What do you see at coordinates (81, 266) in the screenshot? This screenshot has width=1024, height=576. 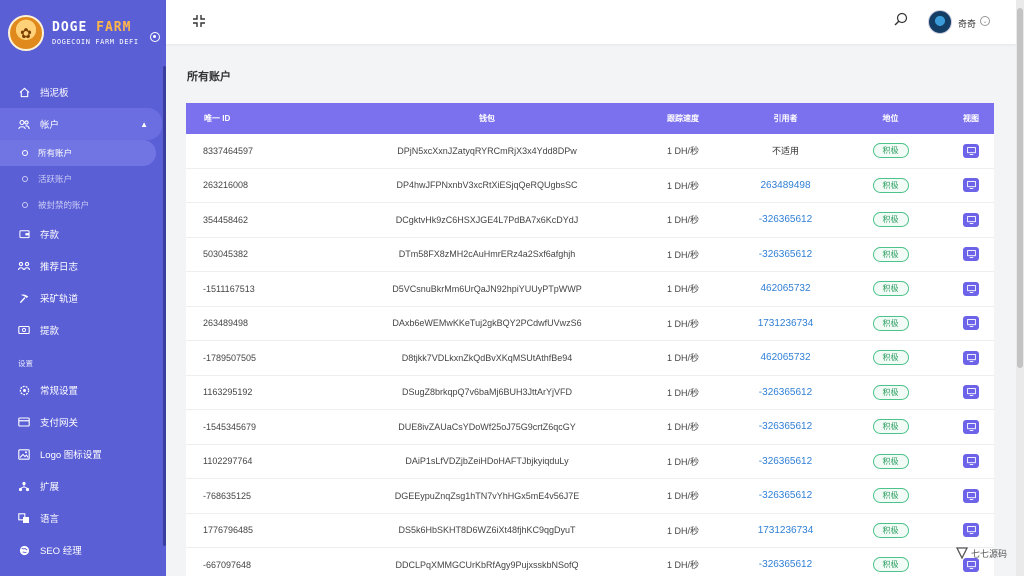 I see `sidebar-item-referral-log: 推荐日志` at bounding box center [81, 266].